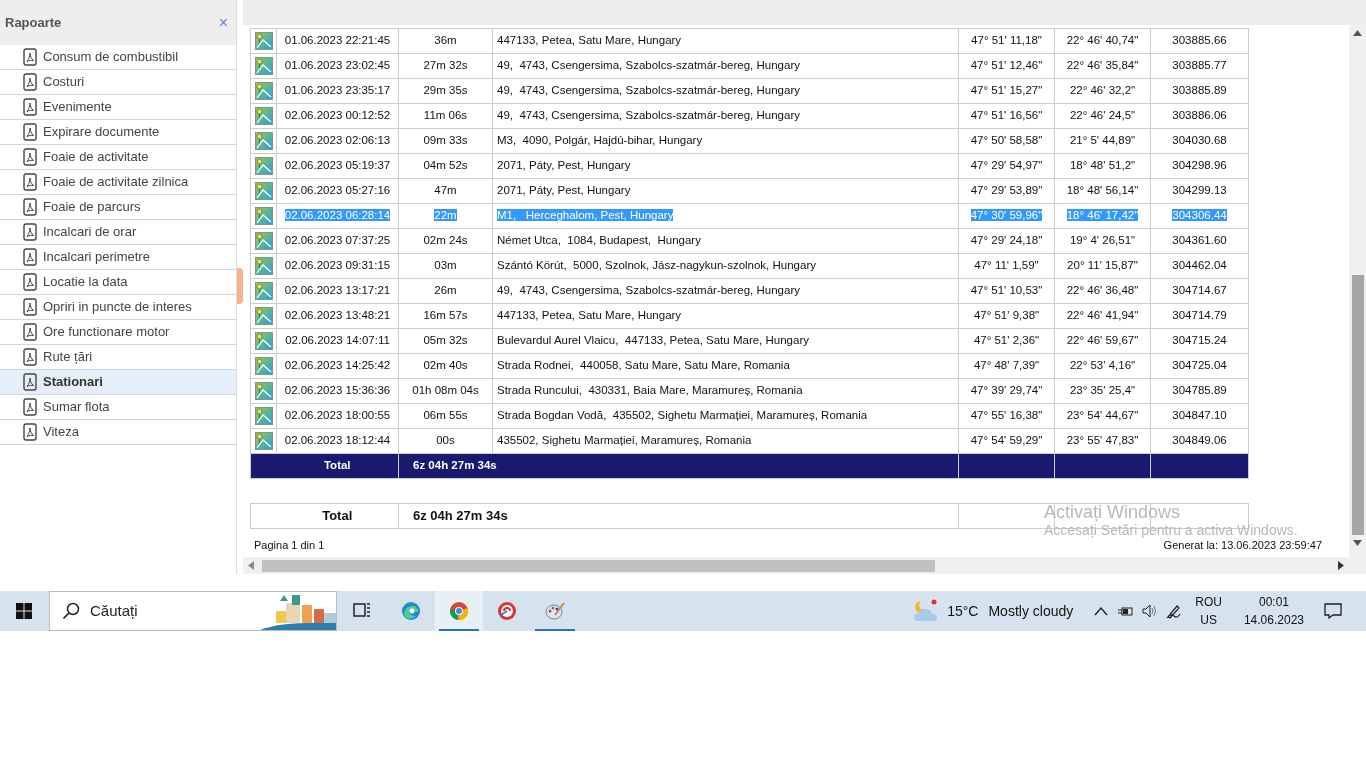 This screenshot has width=1366, height=768. What do you see at coordinates (1149, 611) in the screenshot?
I see `speaker-icon` at bounding box center [1149, 611].